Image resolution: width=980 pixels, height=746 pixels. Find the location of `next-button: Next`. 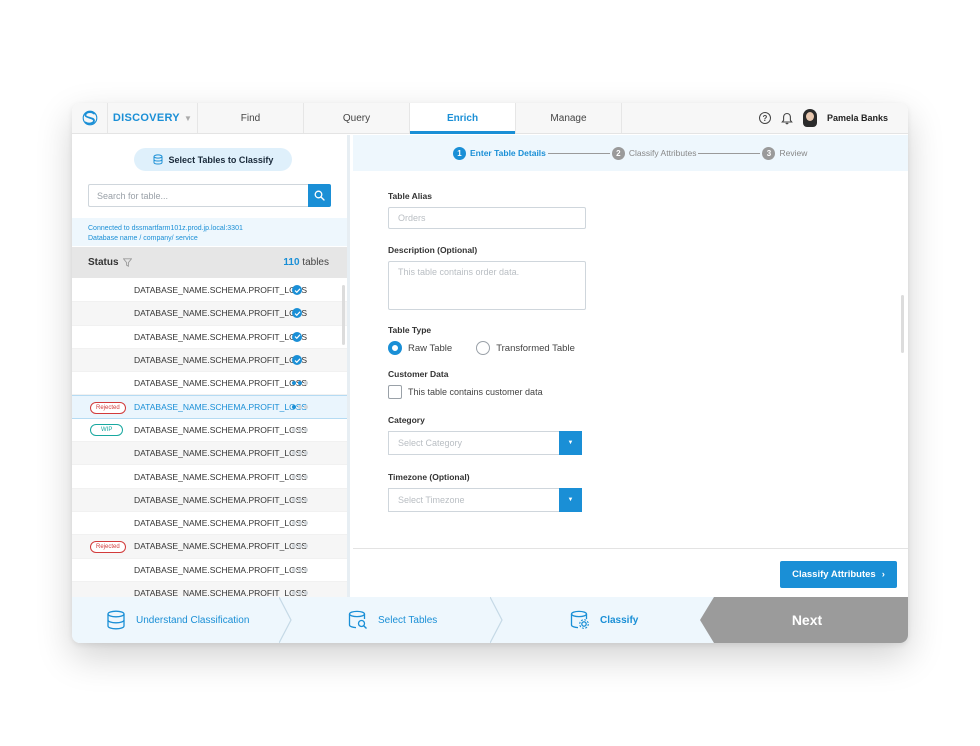

next-button: Next is located at coordinates (804, 620).